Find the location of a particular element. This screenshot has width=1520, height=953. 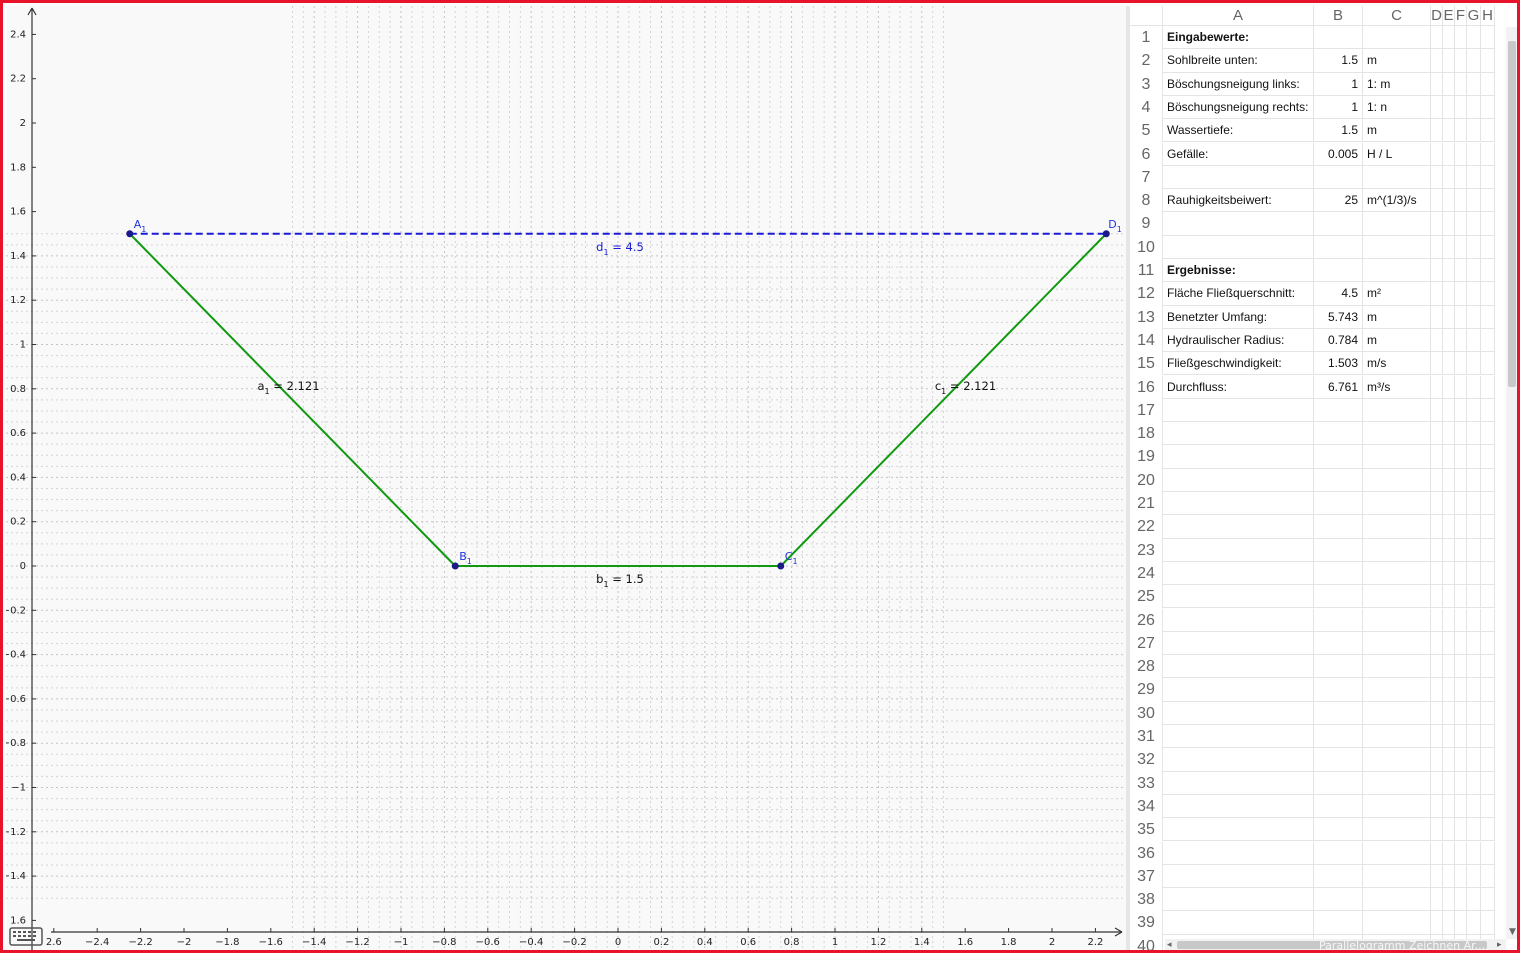

cell-a19 is located at coordinates (1238, 457).